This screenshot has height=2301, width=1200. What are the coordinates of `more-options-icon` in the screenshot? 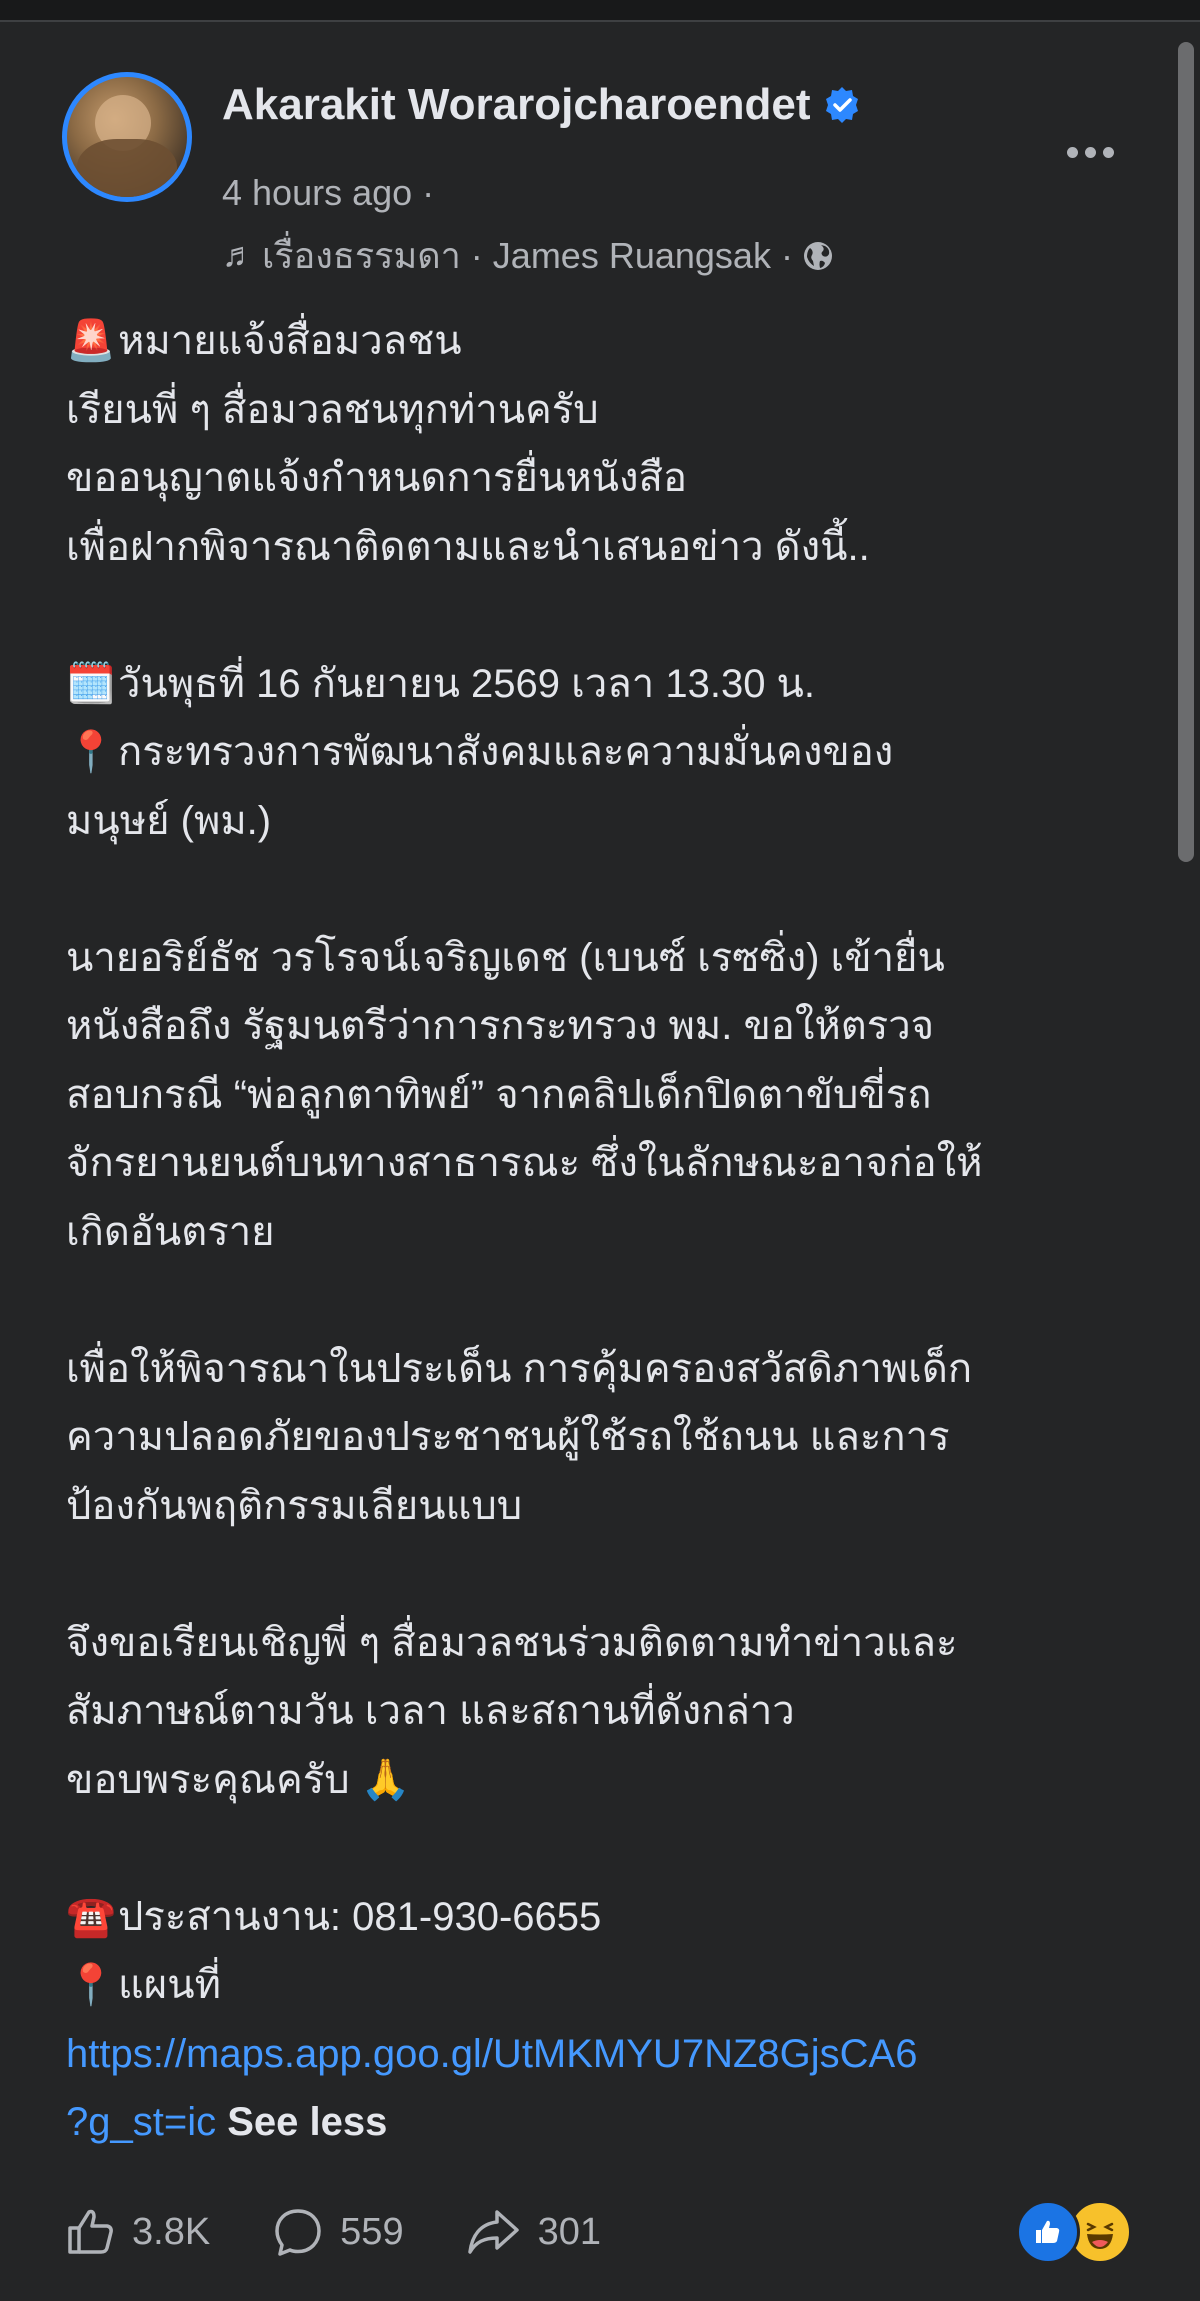 It's located at (1090, 152).